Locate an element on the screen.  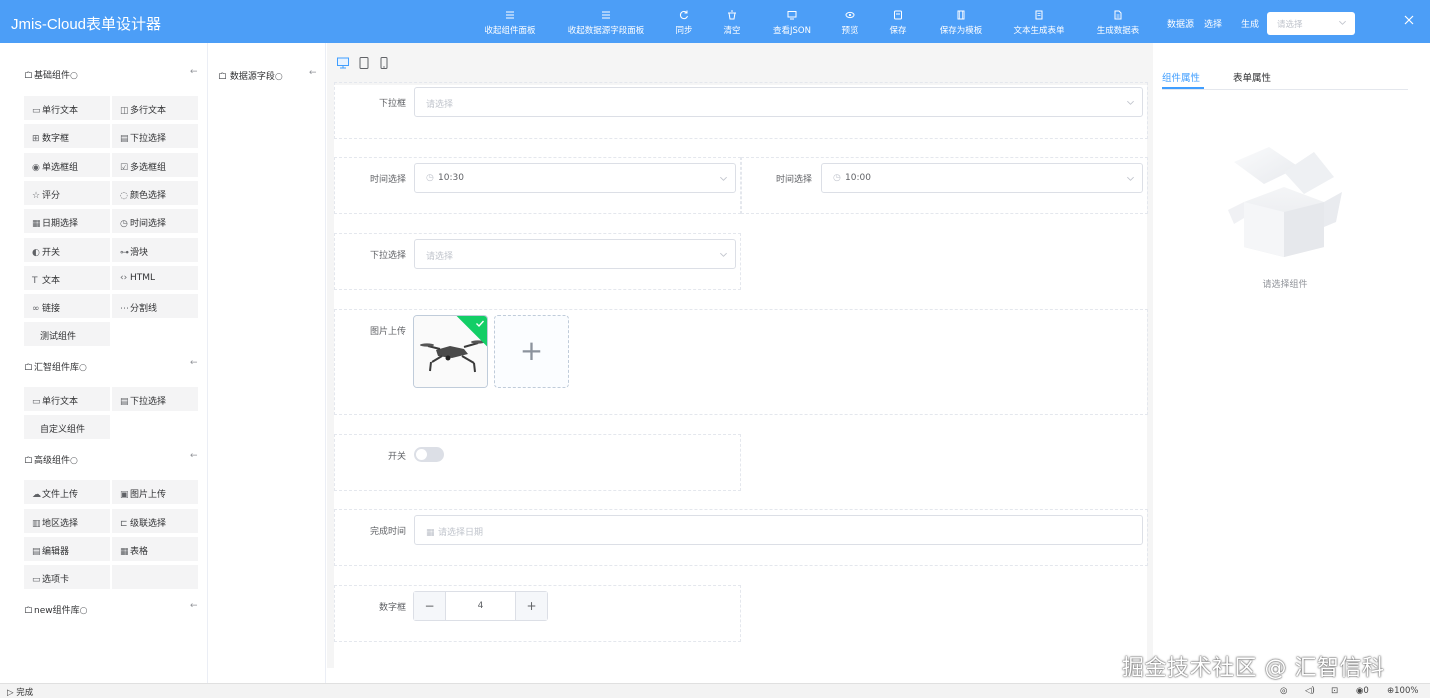
group-title-basic: 基础组件○ is located at coordinates (51, 74).